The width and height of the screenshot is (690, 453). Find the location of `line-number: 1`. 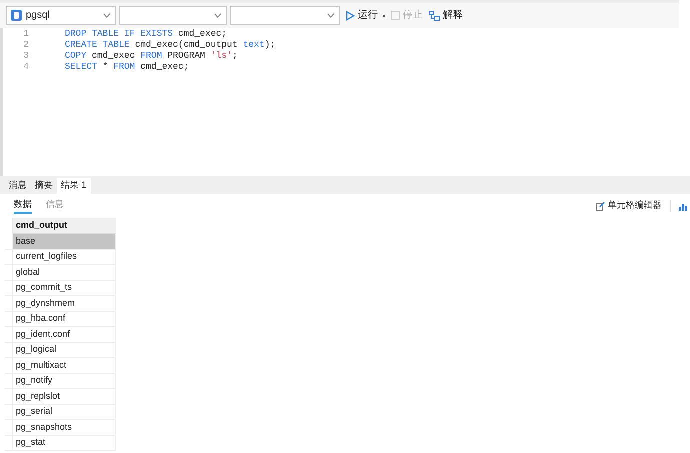

line-number: 1 is located at coordinates (26, 34).